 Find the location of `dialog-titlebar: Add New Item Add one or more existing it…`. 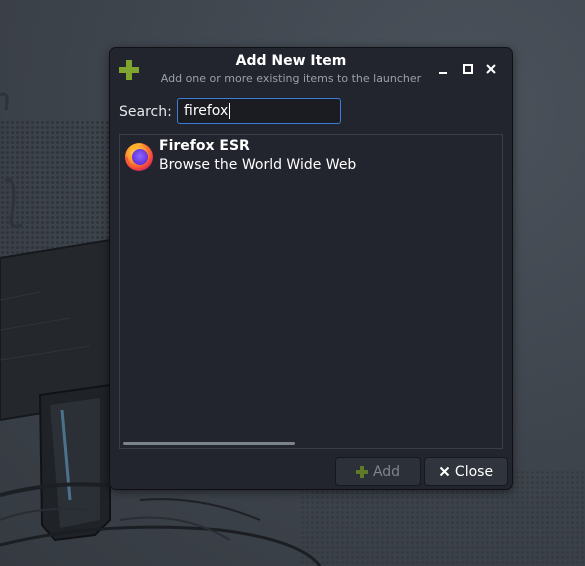

dialog-titlebar: Add New Item Add one or more existing it… is located at coordinates (311, 70).